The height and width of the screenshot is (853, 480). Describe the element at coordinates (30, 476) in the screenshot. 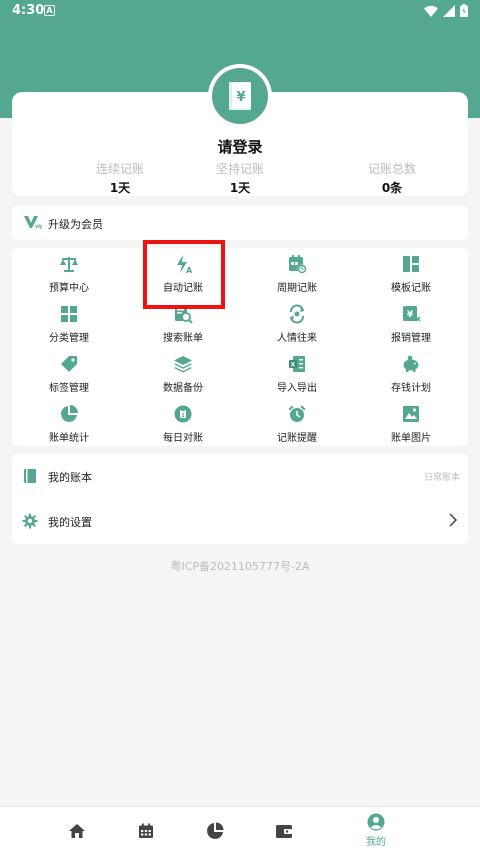

I see `ledger-icon` at that location.